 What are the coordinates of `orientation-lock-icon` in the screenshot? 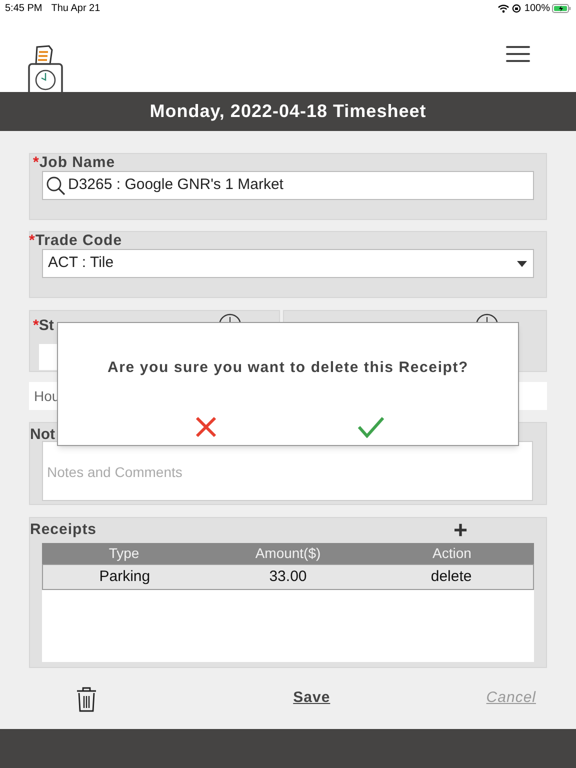 It's located at (517, 8).